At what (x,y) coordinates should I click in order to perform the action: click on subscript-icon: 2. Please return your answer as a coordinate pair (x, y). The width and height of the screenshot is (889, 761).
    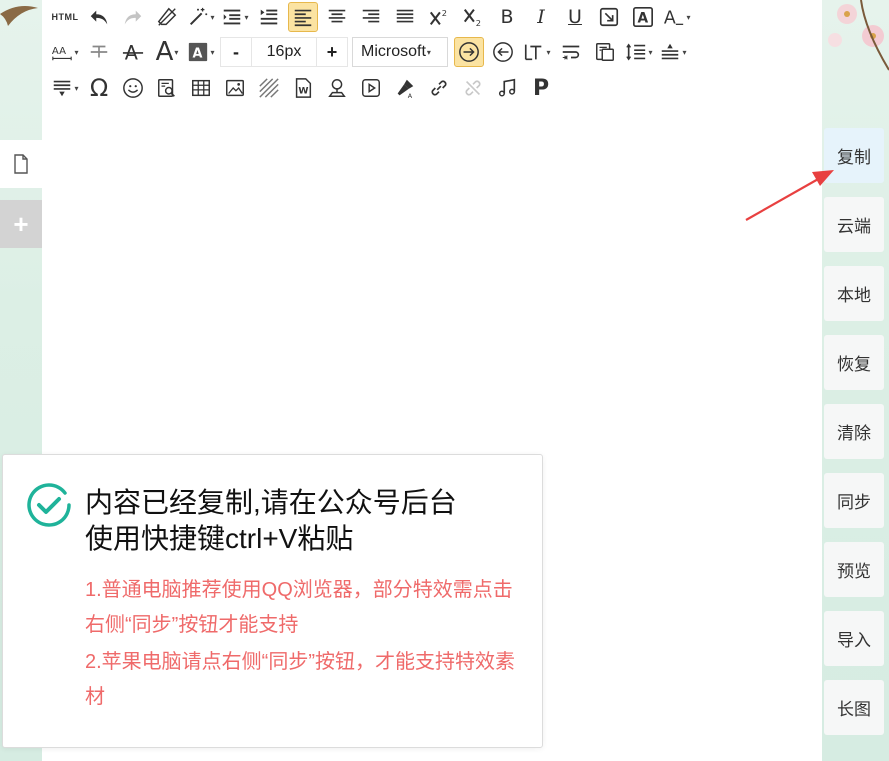
    Looking at the image, I should click on (472, 18).